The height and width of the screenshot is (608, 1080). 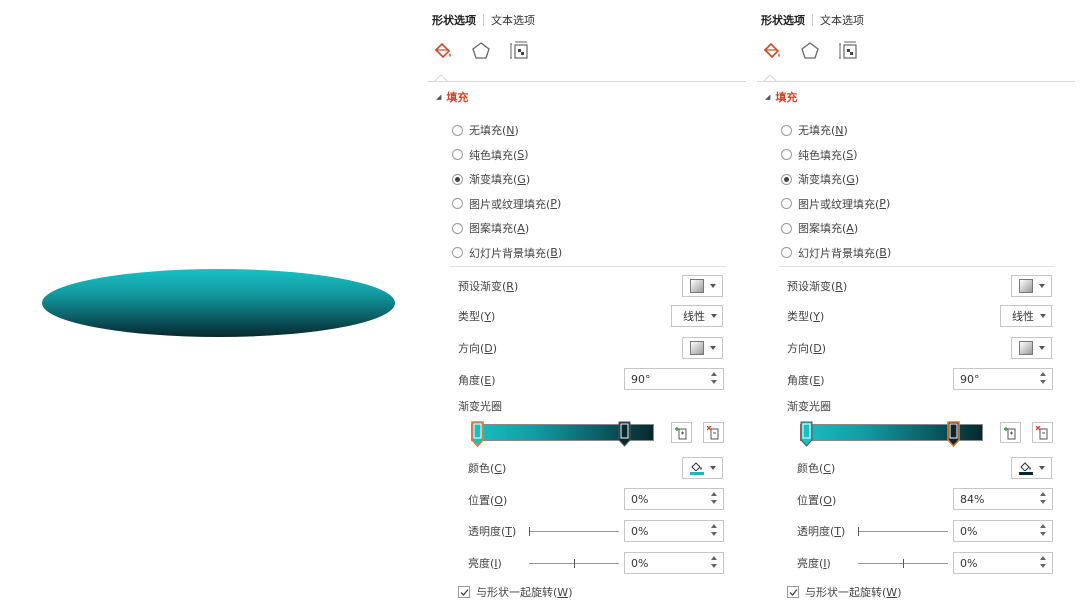 I want to click on brightness-label: 亮度(I), so click(x=485, y=563).